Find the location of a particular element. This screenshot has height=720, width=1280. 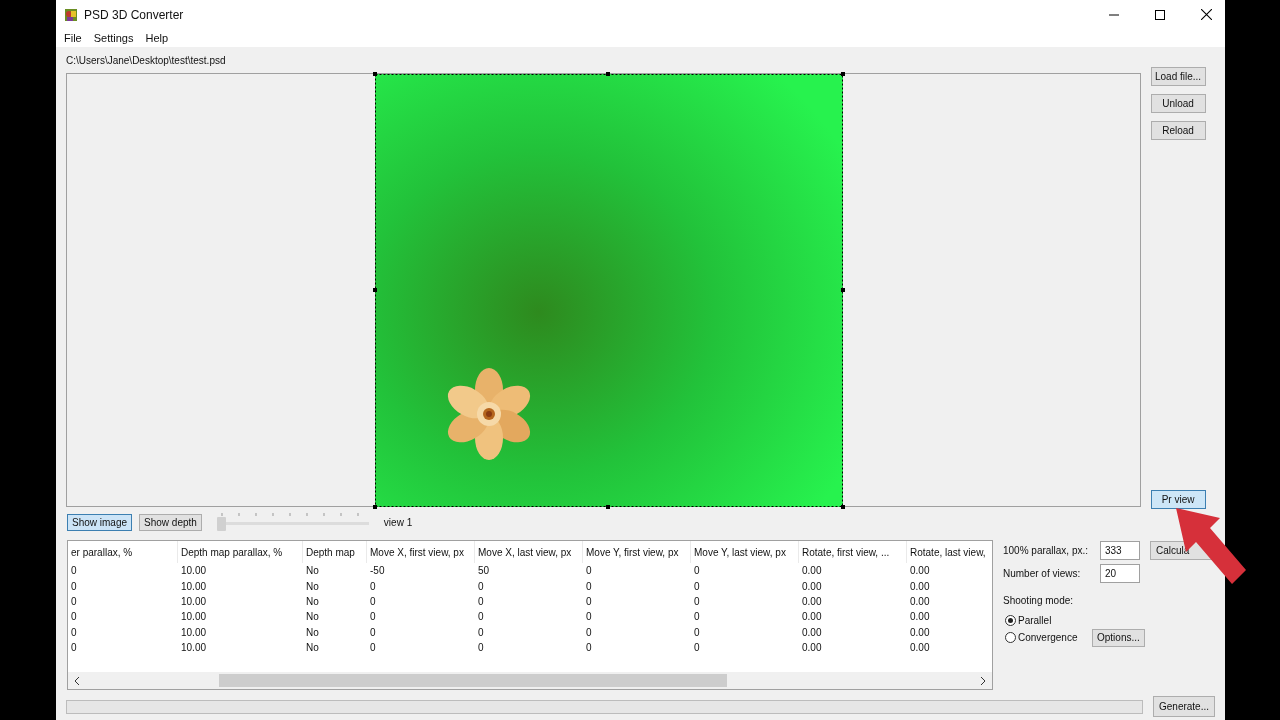

scrollbar-thumb is located at coordinates (473, 680).